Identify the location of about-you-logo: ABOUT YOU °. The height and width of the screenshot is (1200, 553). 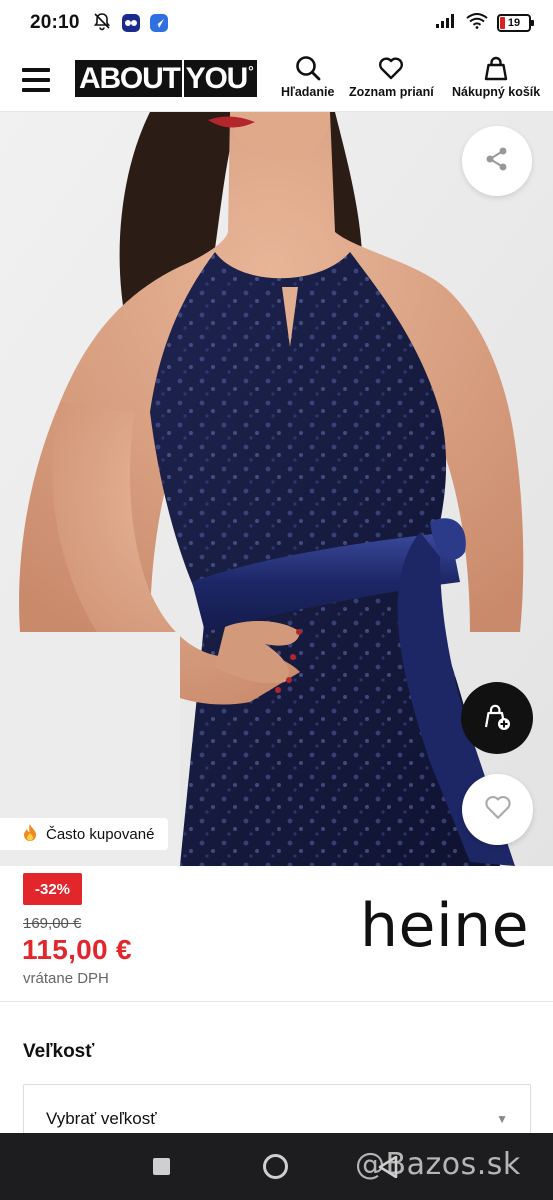
(166, 78).